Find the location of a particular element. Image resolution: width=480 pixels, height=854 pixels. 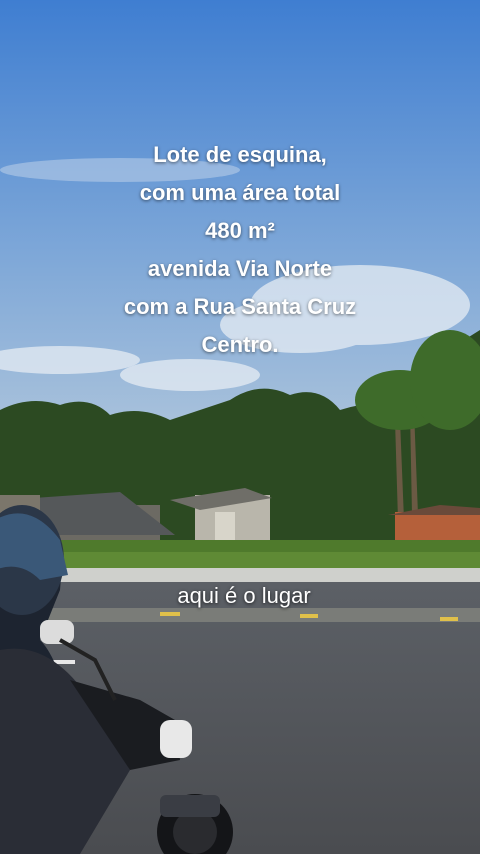

caption-line-6: Centro. is located at coordinates (240, 344).